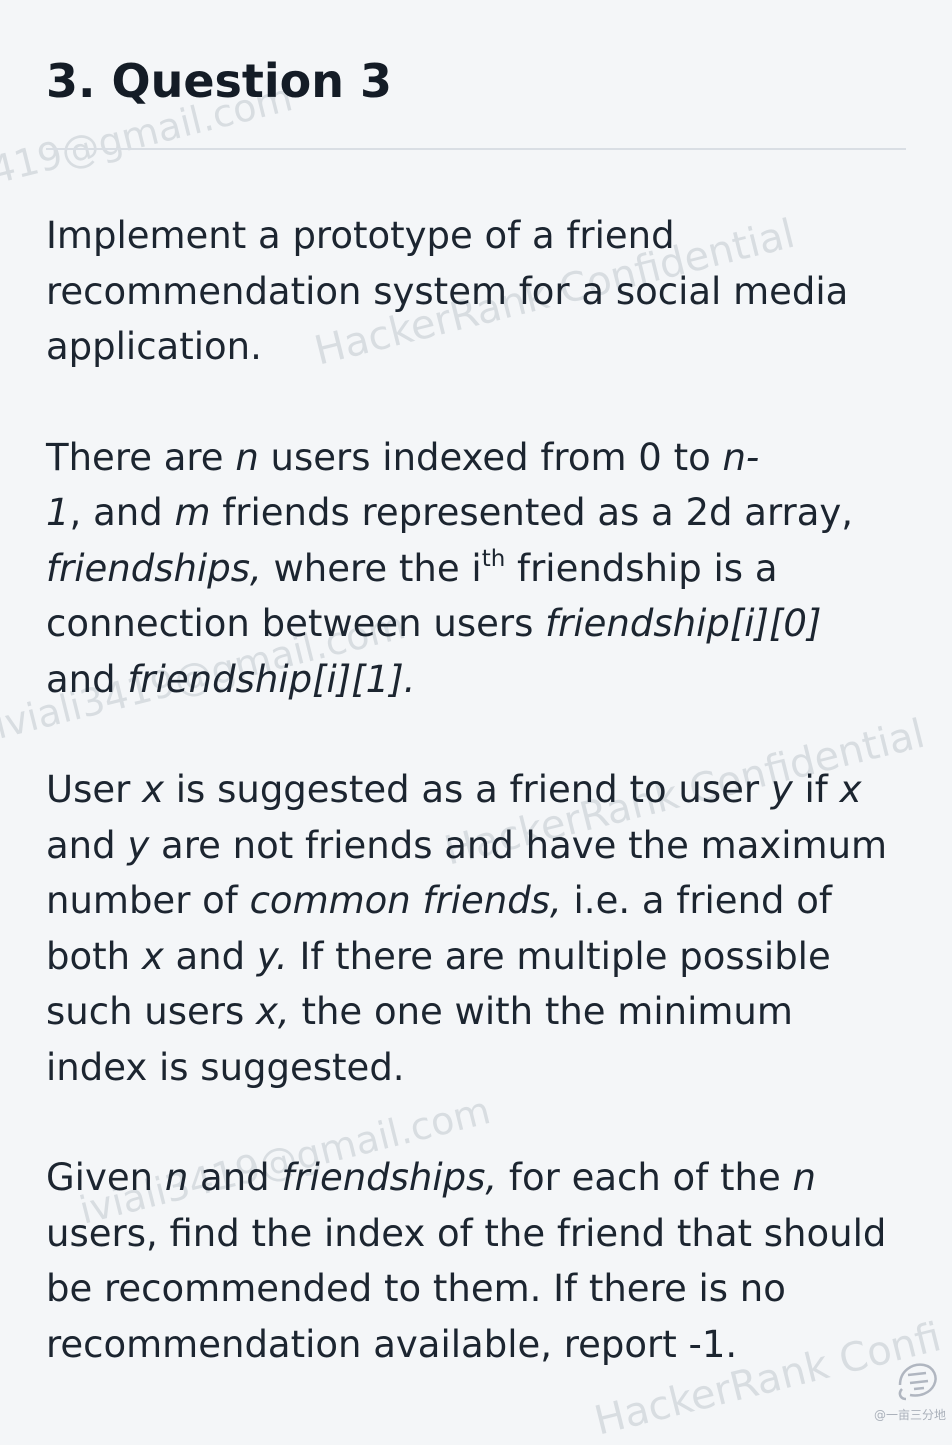 This screenshot has height=1445, width=952. Describe the element at coordinates (741, 457) in the screenshot. I see `variable-n-minus: n-` at that location.